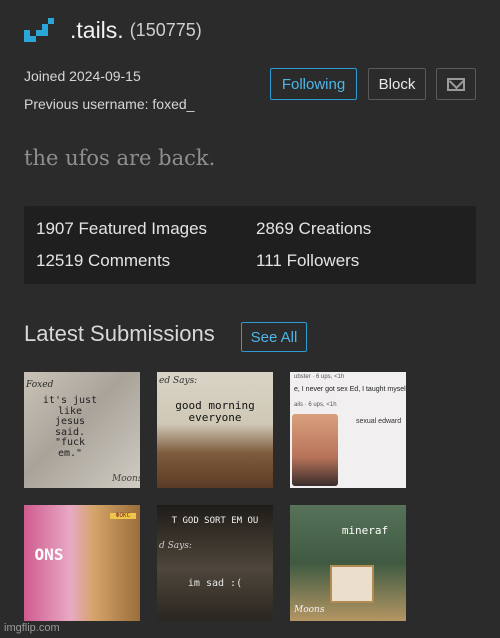 The height and width of the screenshot is (638, 500). I want to click on imgflip-logo-icon, so click(40, 30).